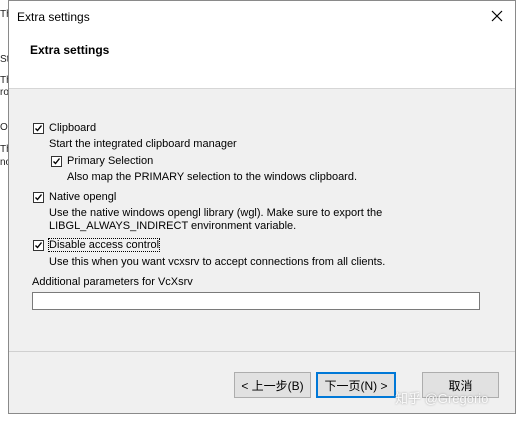 This screenshot has width=524, height=421. I want to click on primary-selection-checkbox, so click(56, 161).